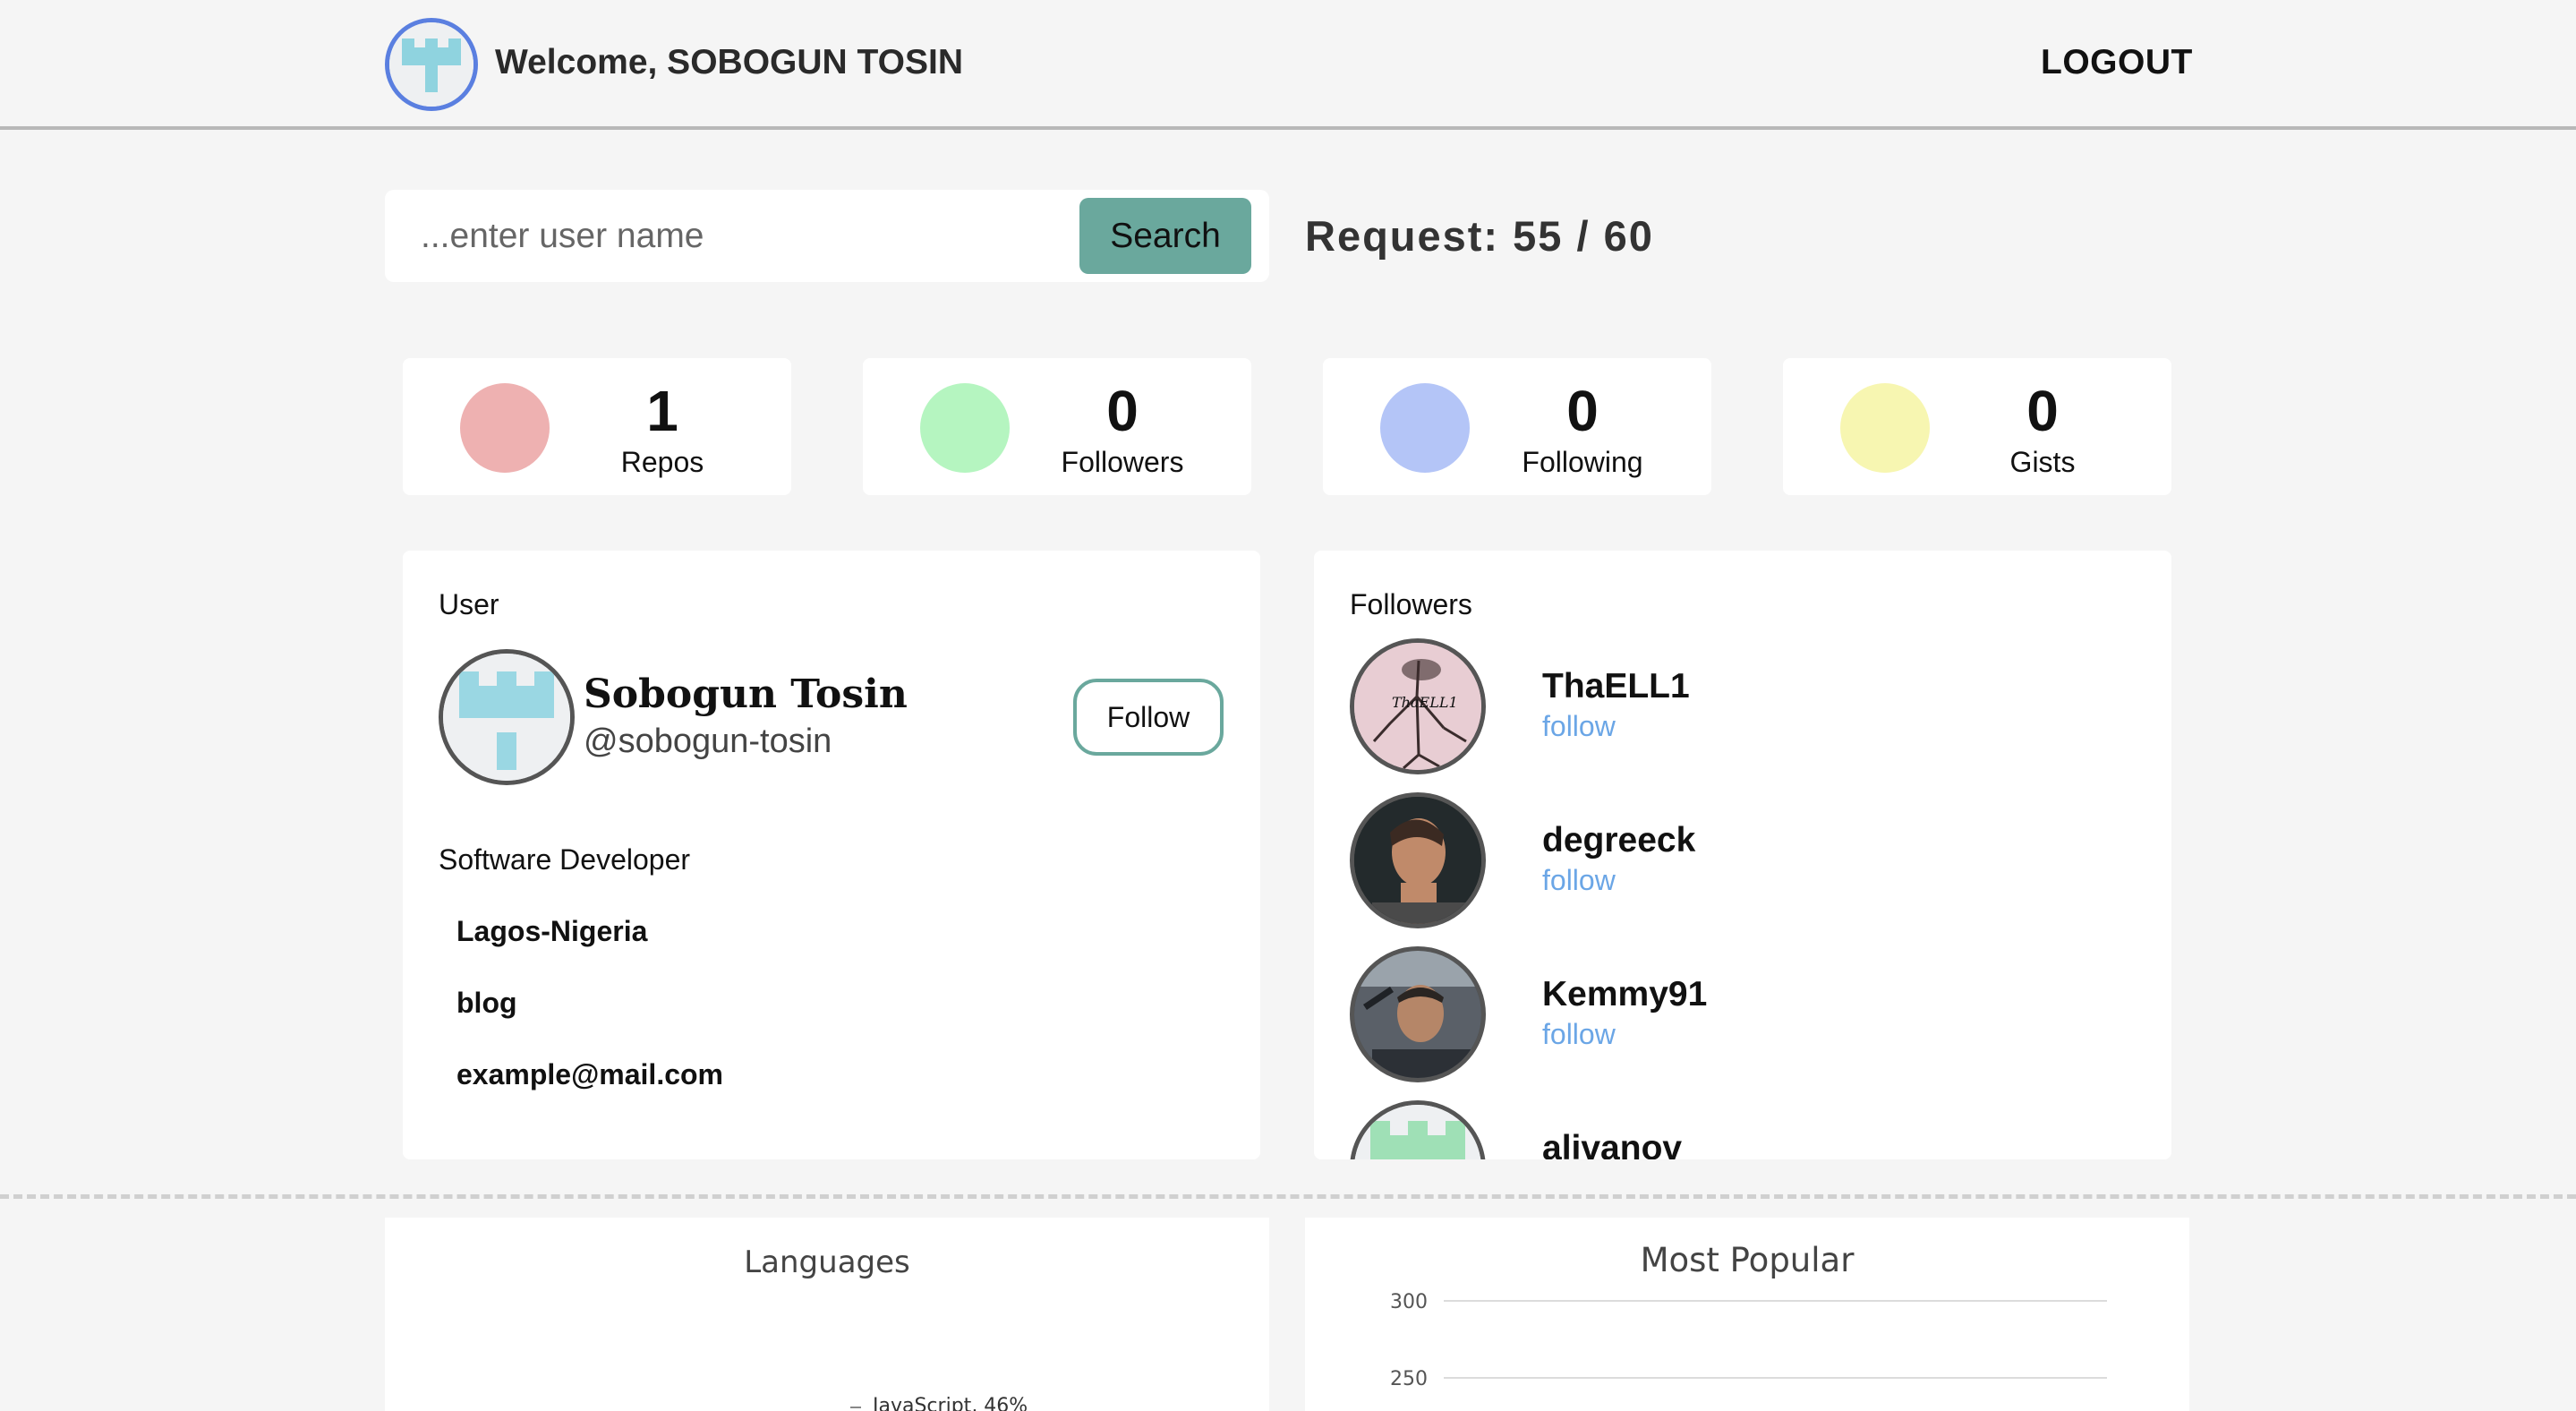 The height and width of the screenshot is (1411, 2576). Describe the element at coordinates (1977, 426) in the screenshot. I see `stat-card-gists: 0 Gists` at that location.